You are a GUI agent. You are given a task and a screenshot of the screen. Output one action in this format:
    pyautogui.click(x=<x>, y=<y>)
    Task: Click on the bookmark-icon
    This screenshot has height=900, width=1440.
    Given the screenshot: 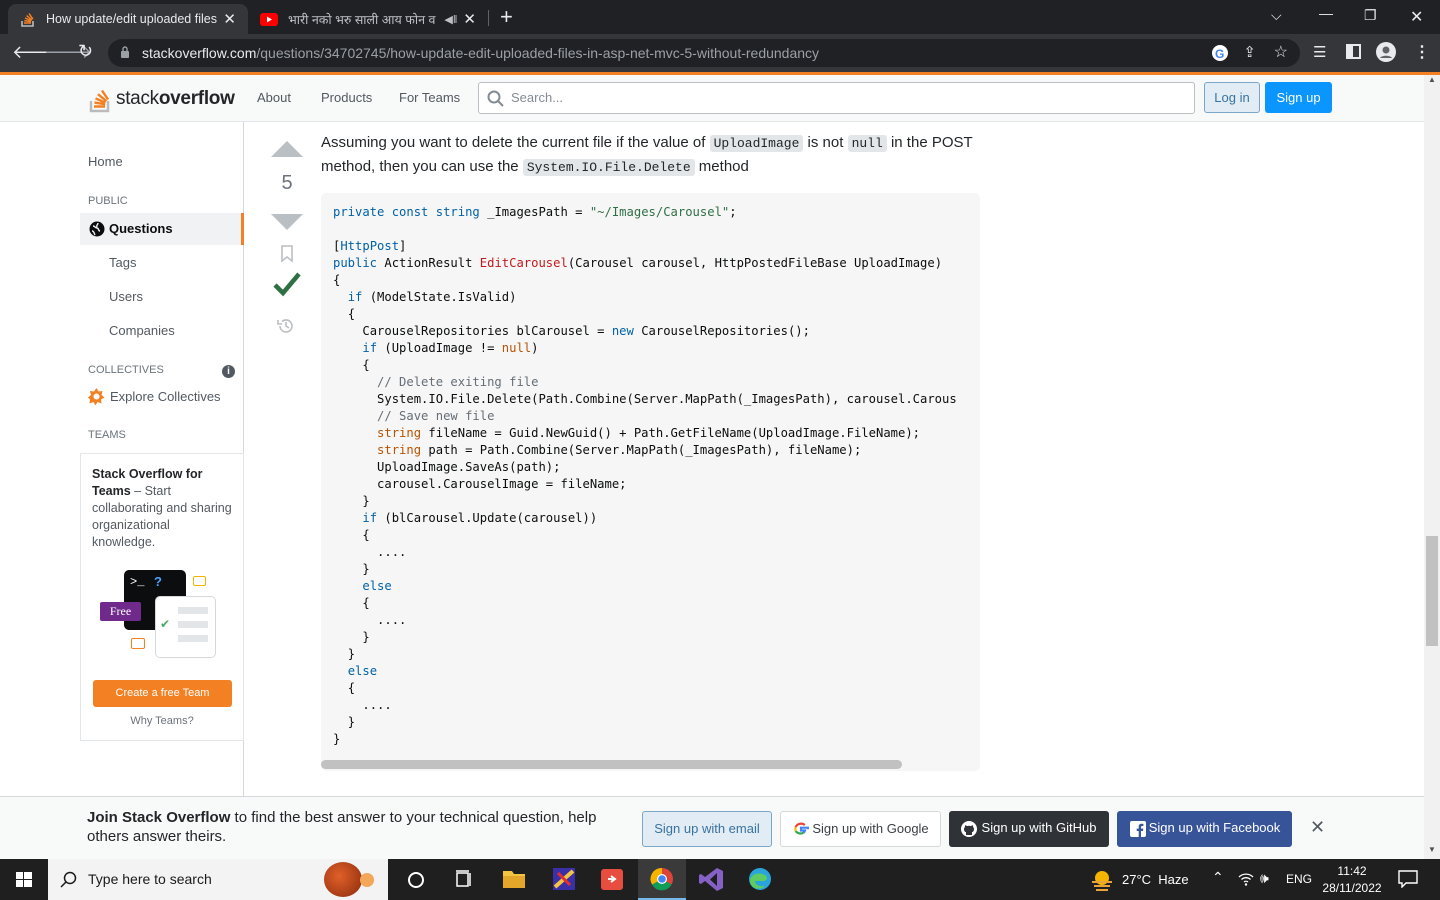 What is the action you would take?
    pyautogui.click(x=287, y=254)
    